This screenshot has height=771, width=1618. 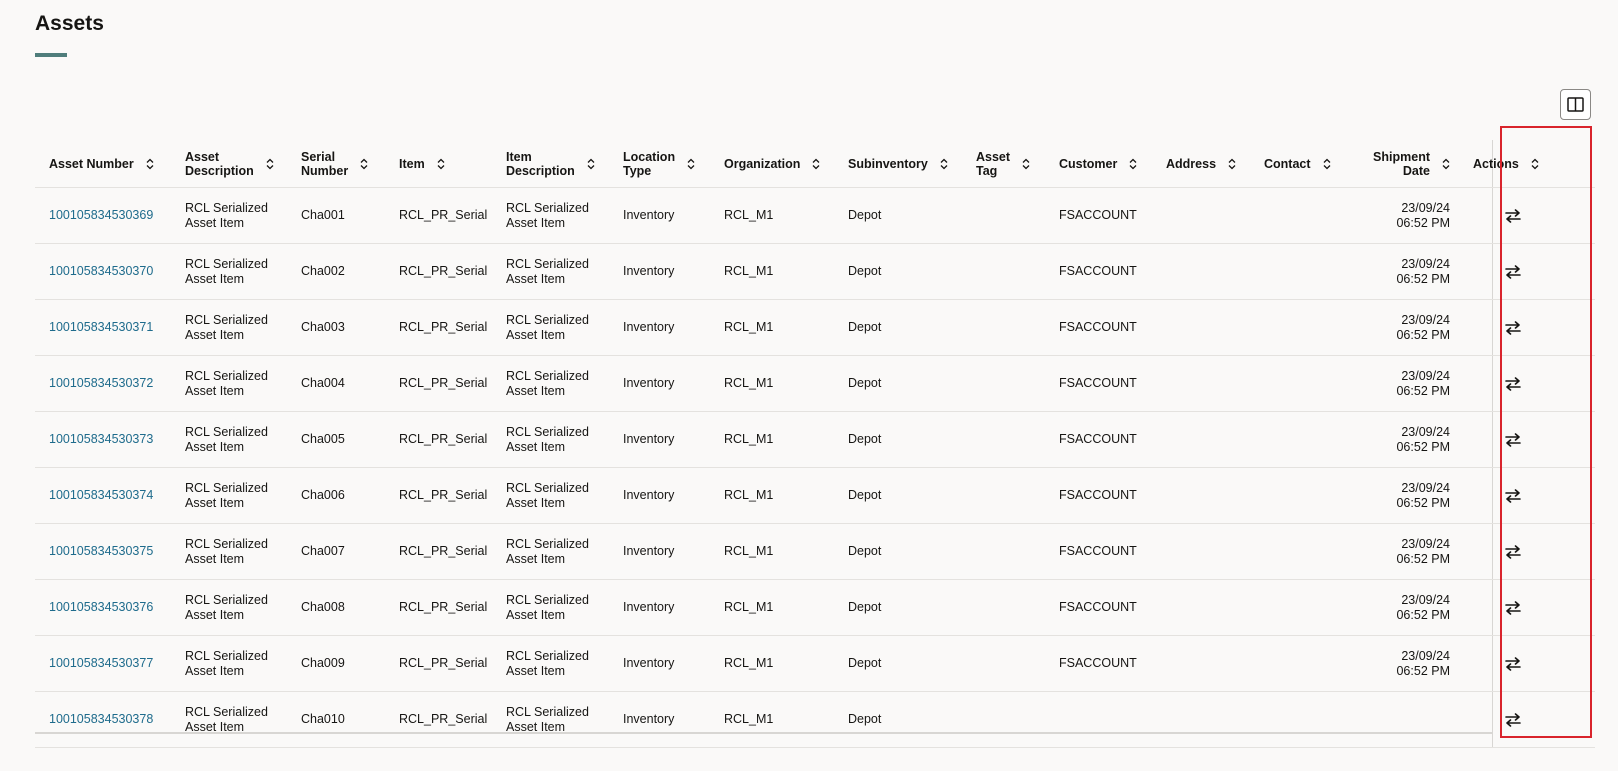 I want to click on cell-text-asset-number: 100105834530370, so click(x=101, y=271).